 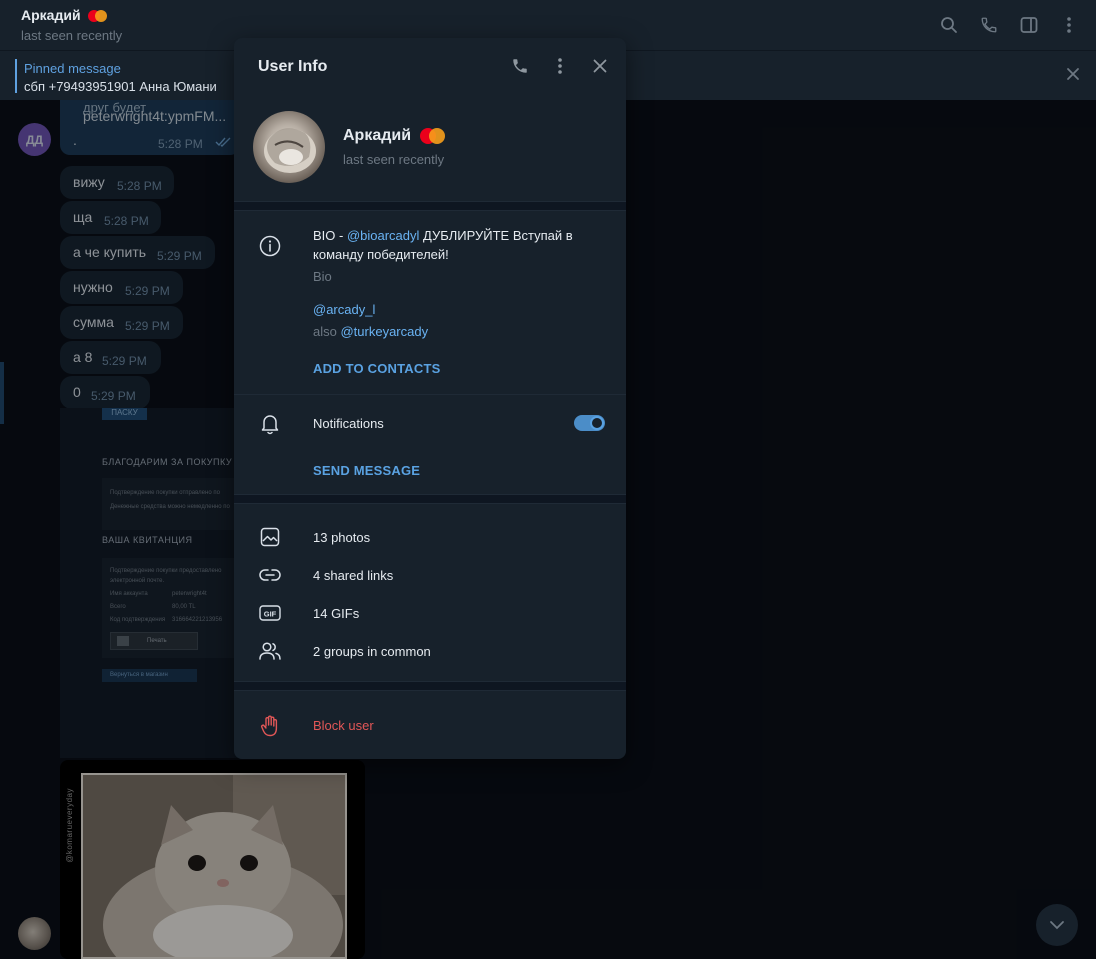 What do you see at coordinates (72, 35) in the screenshot?
I see `chat-status: last seen recently` at bounding box center [72, 35].